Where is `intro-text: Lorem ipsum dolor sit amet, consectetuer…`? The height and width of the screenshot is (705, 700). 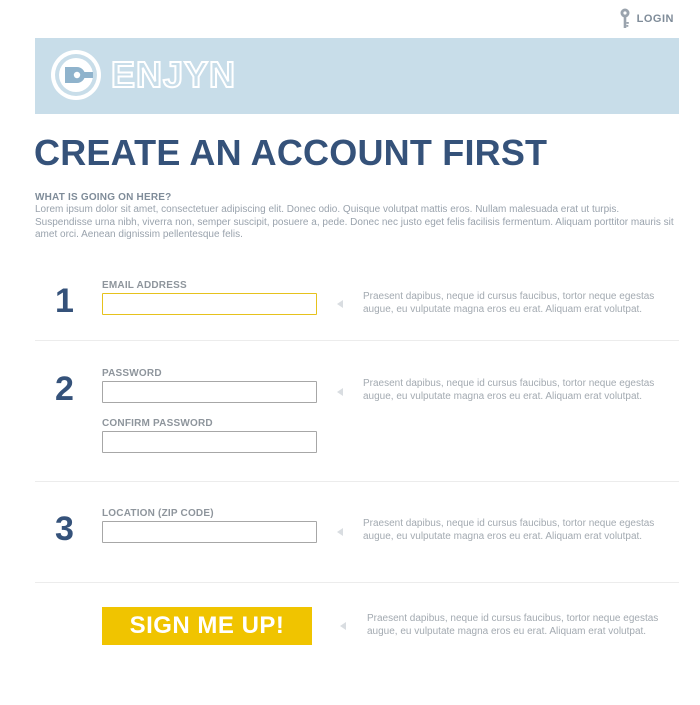
intro-text: Lorem ipsum dolor sit amet, consectetuer… is located at coordinates (354, 222).